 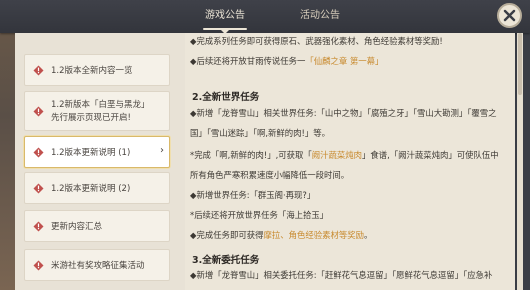 What do you see at coordinates (77, 227) in the screenshot?
I see `sidebar-item-label: 更新内容汇总` at bounding box center [77, 227].